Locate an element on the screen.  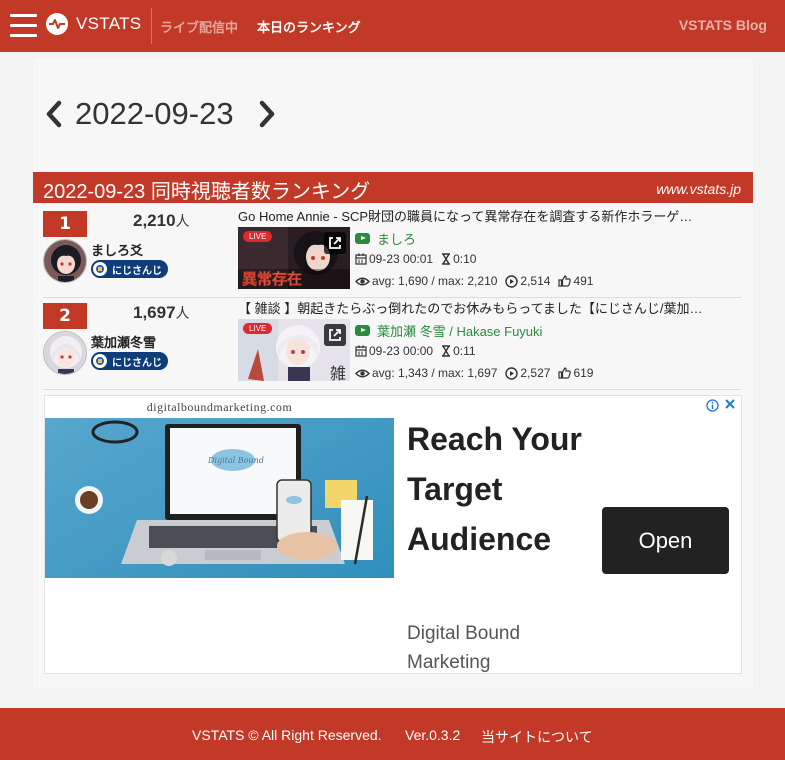
brand-home-link: VSTATS is located at coordinates (93, 24).